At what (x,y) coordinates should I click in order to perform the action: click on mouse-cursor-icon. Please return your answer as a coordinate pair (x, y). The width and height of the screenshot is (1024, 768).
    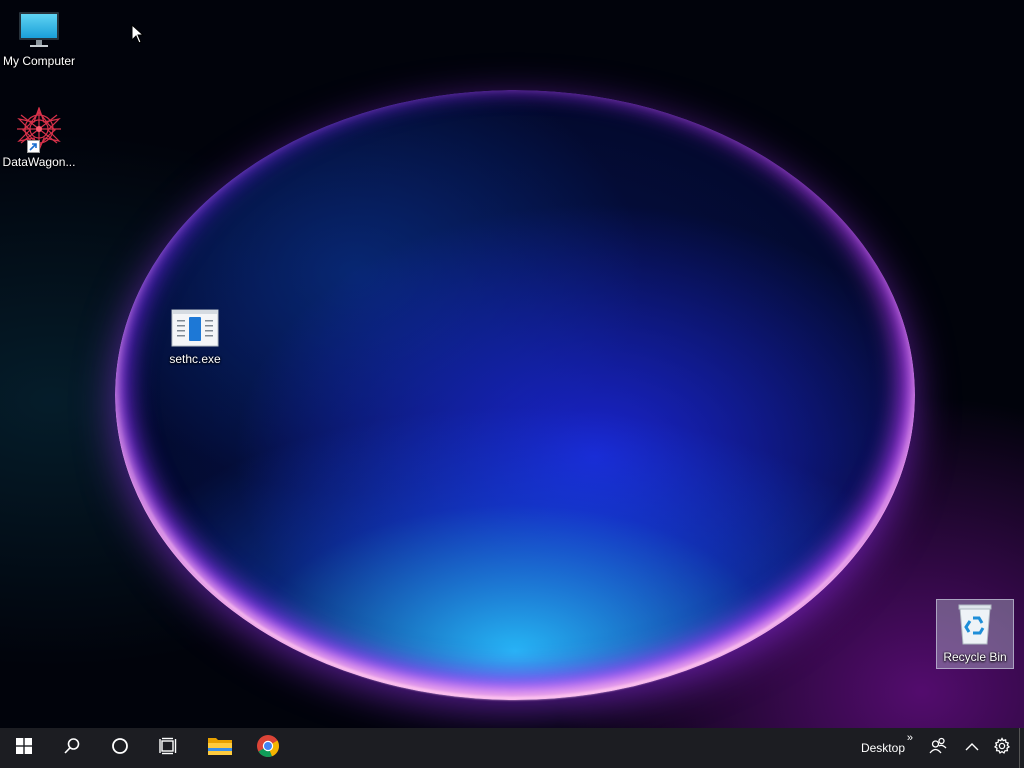
    Looking at the image, I should click on (138, 36).